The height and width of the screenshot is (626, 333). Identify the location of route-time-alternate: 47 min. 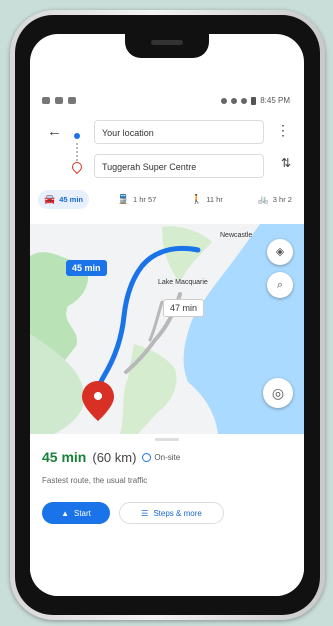
(184, 308).